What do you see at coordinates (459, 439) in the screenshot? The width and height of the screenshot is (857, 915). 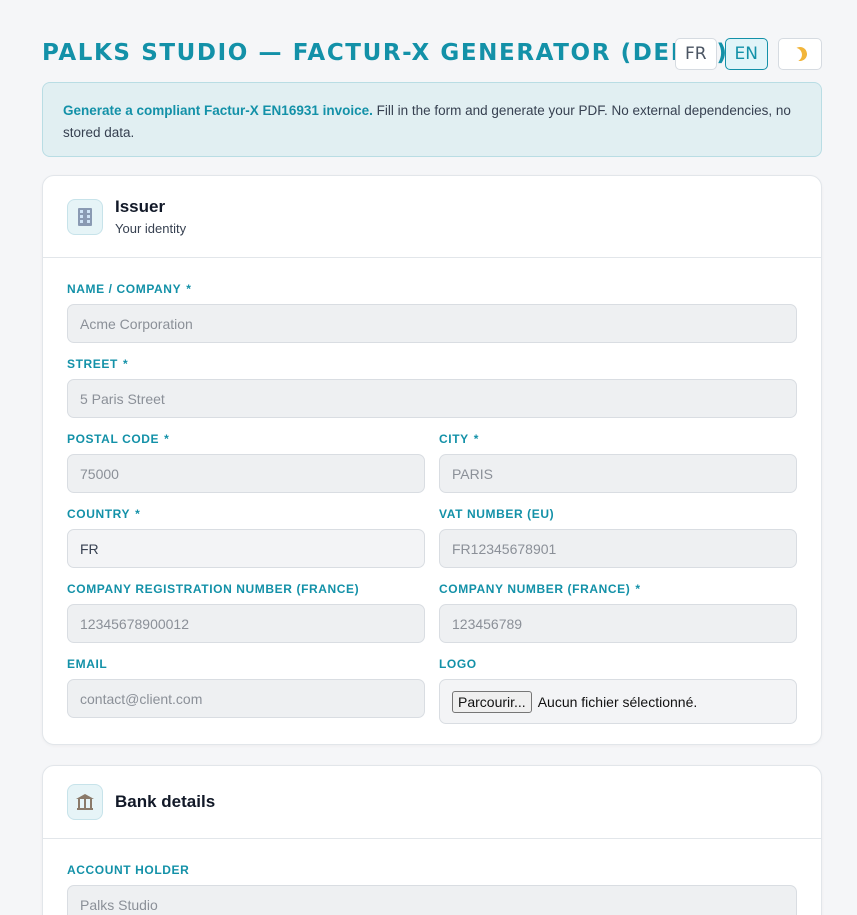 I see `city-label: CITY *` at bounding box center [459, 439].